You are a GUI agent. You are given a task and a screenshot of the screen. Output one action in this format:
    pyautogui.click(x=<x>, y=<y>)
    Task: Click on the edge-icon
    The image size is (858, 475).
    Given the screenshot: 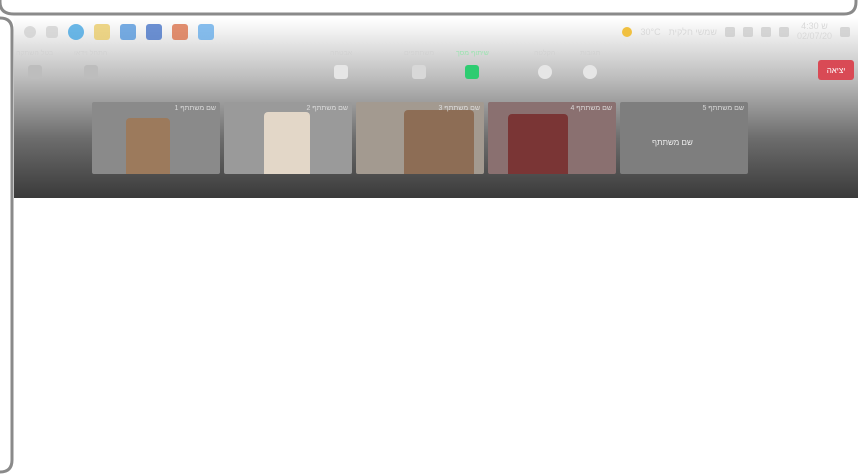 What is the action you would take?
    pyautogui.click(x=76, y=32)
    